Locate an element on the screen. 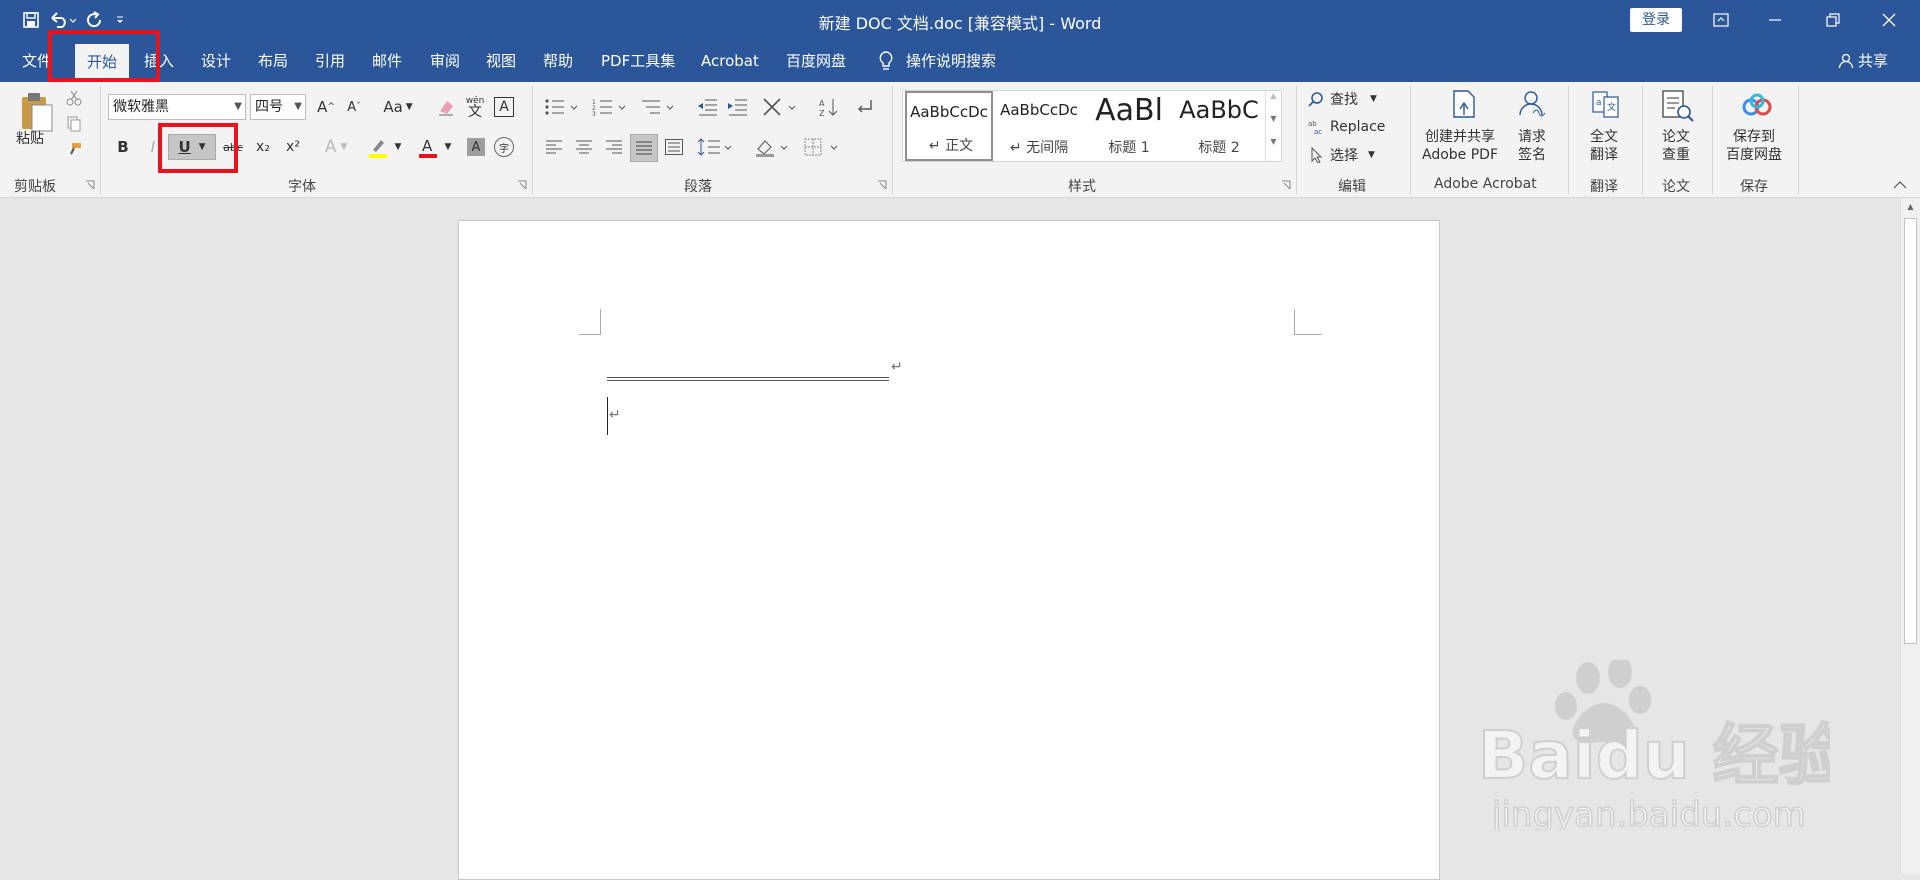 The width and height of the screenshot is (1920, 880). save-to-baidu-label: 保存到 百度网盘 is located at coordinates (1754, 146).